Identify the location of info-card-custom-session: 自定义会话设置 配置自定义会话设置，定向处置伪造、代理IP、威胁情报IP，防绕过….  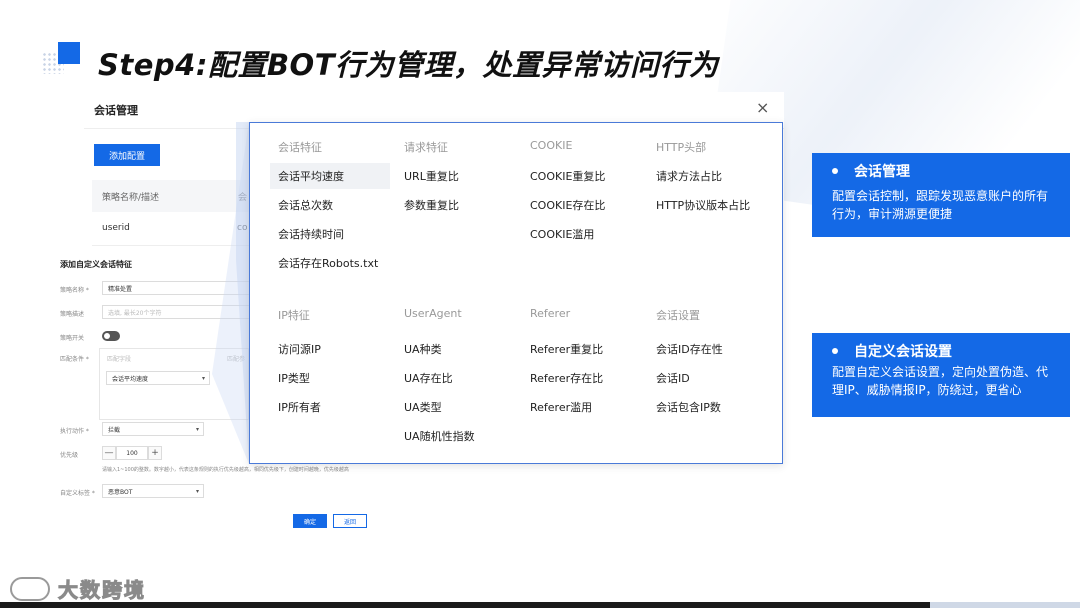
(941, 375).